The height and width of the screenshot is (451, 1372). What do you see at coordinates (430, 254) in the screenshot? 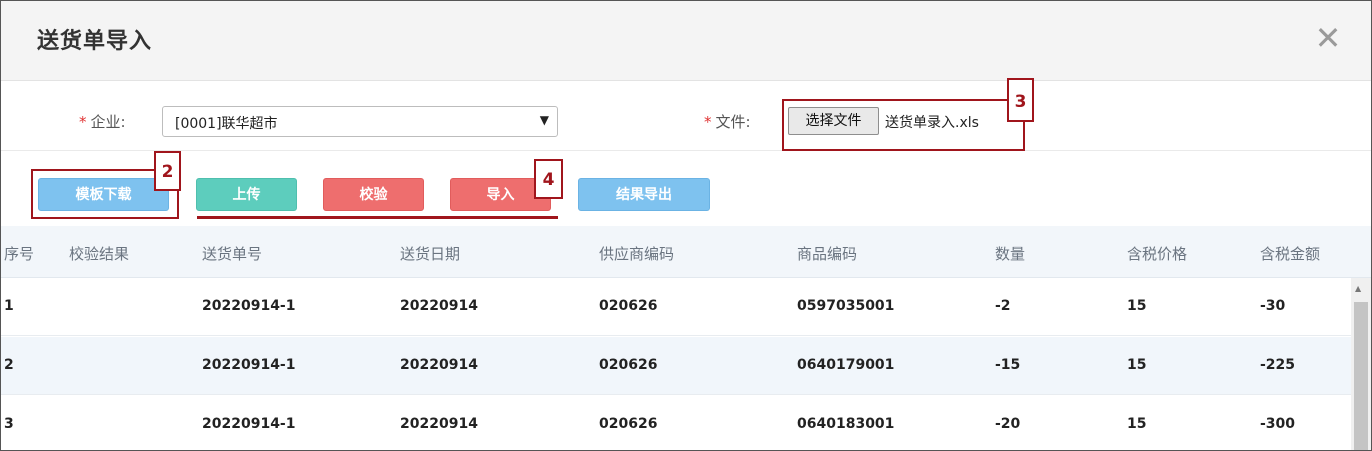
I see `column-header: 送货日期` at bounding box center [430, 254].